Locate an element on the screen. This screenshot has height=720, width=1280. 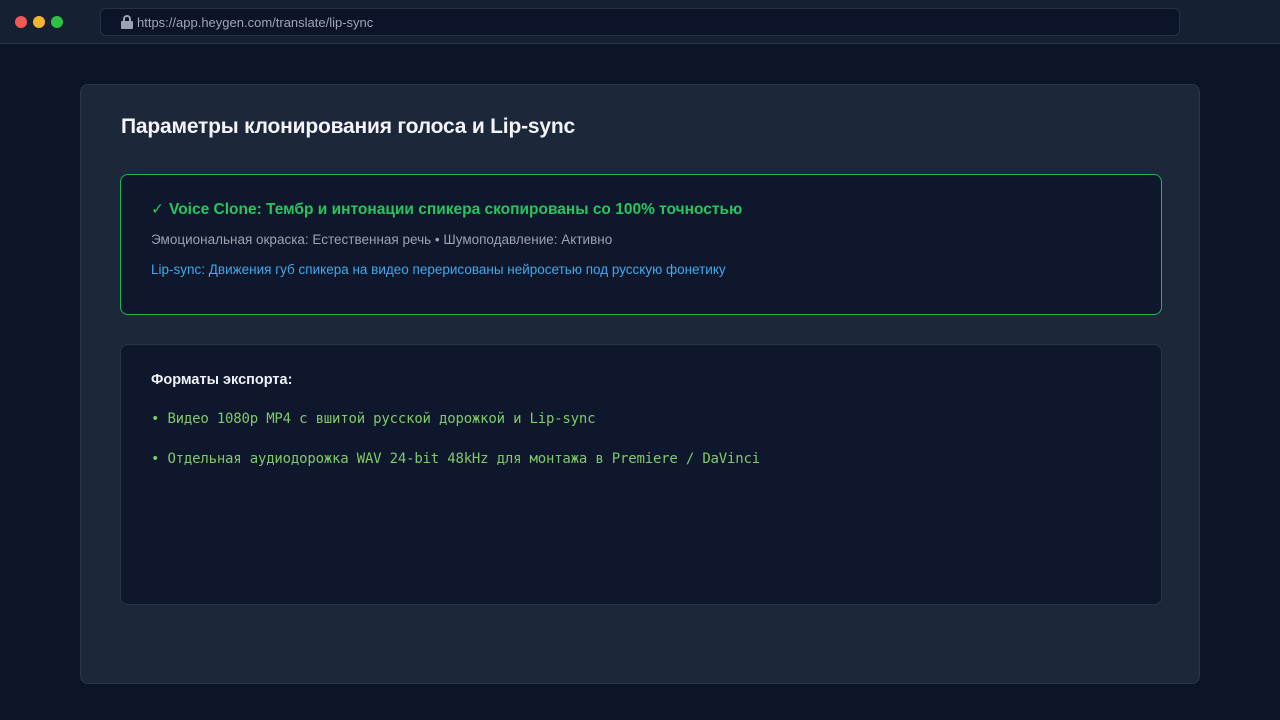
window-controls is located at coordinates (39, 22).